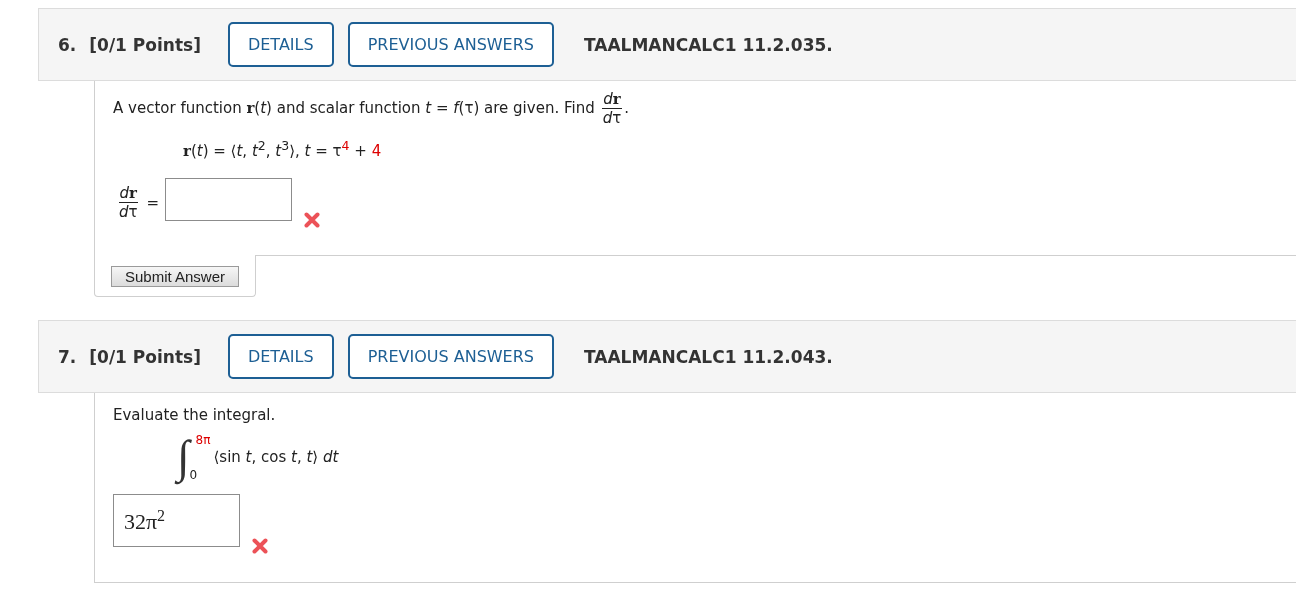 The height and width of the screenshot is (610, 1296). What do you see at coordinates (708, 44) in the screenshot?
I see `problem-code: TAALMANCALC1 11.2.035.` at bounding box center [708, 44].